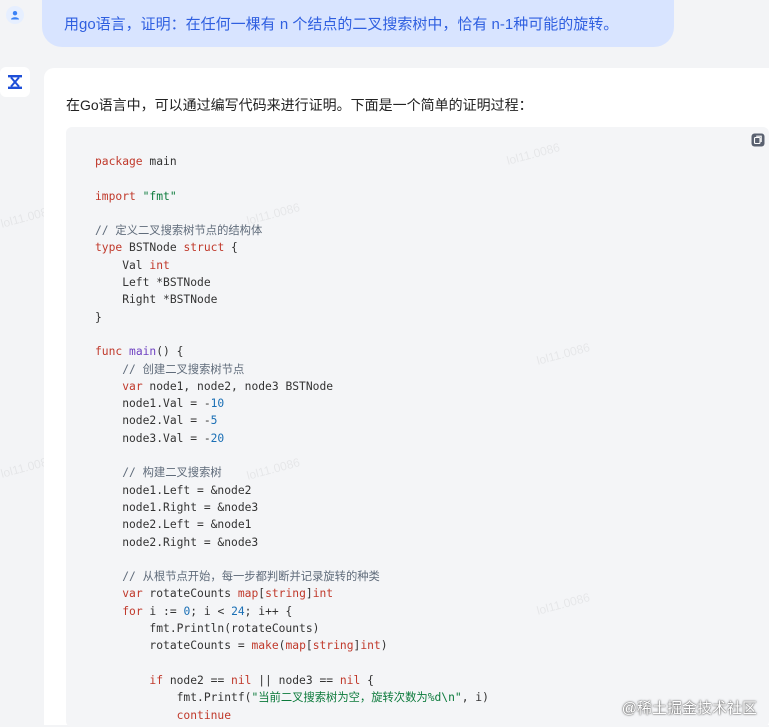 This screenshot has height=727, width=769. What do you see at coordinates (228, 594) in the screenshot?
I see `code-line: var rotateCounts map[string]int` at bounding box center [228, 594].